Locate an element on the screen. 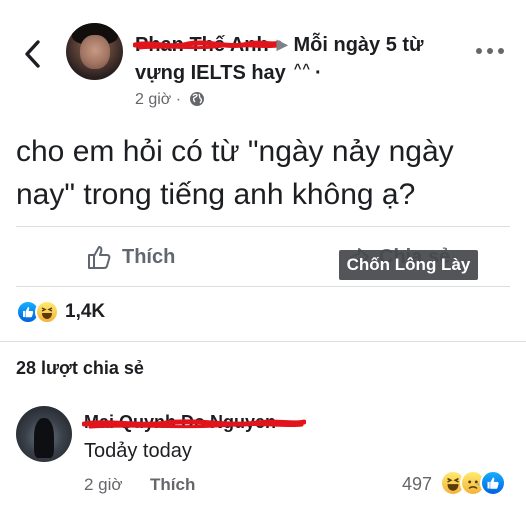 Image resolution: width=526 pixels, height=528 pixels. comment-reactions is located at coordinates (473, 483).